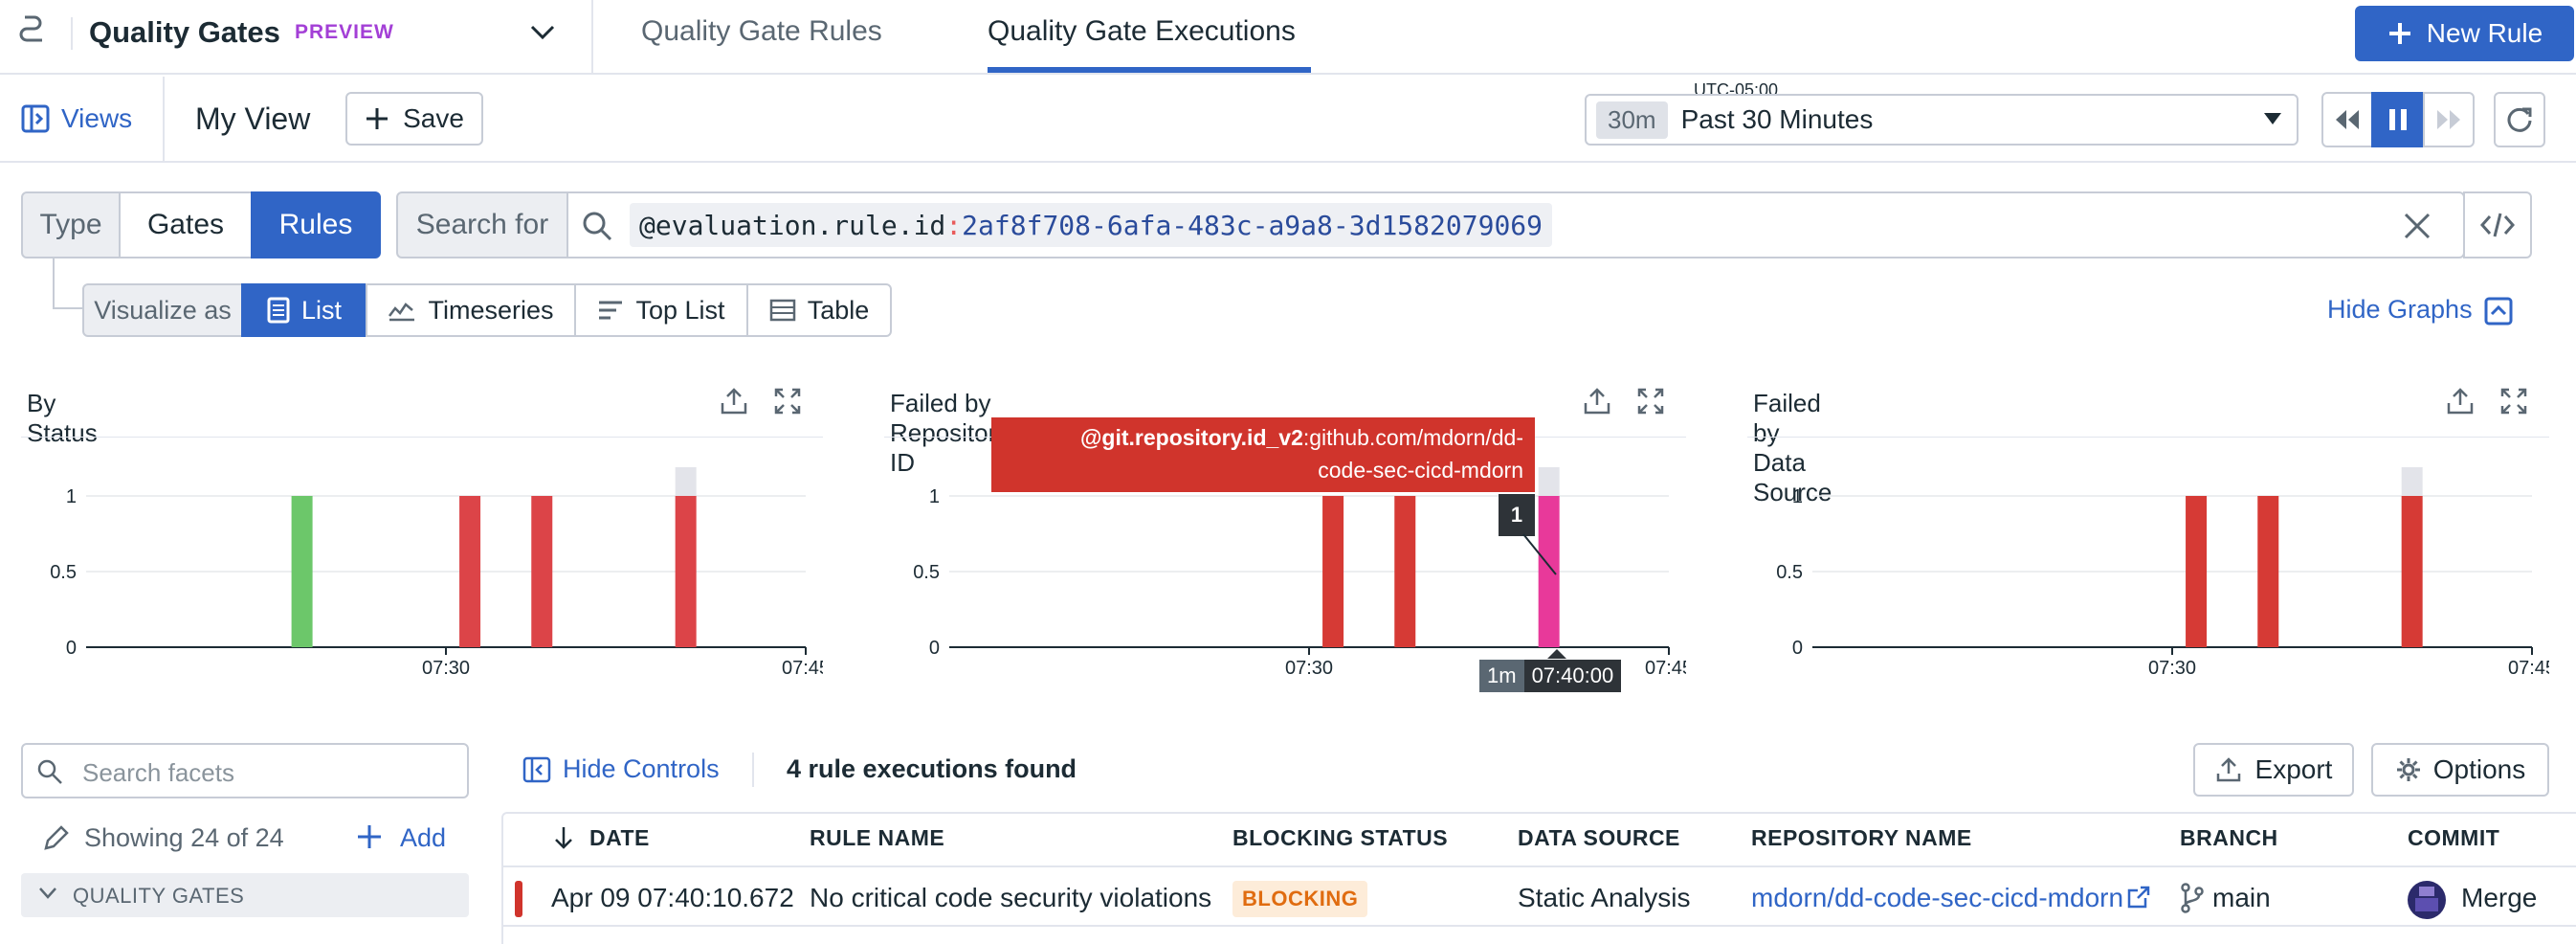 This screenshot has width=2576, height=944. Describe the element at coordinates (792, 225) in the screenshot. I see `query-key: @evaluation.rule.id` at that location.